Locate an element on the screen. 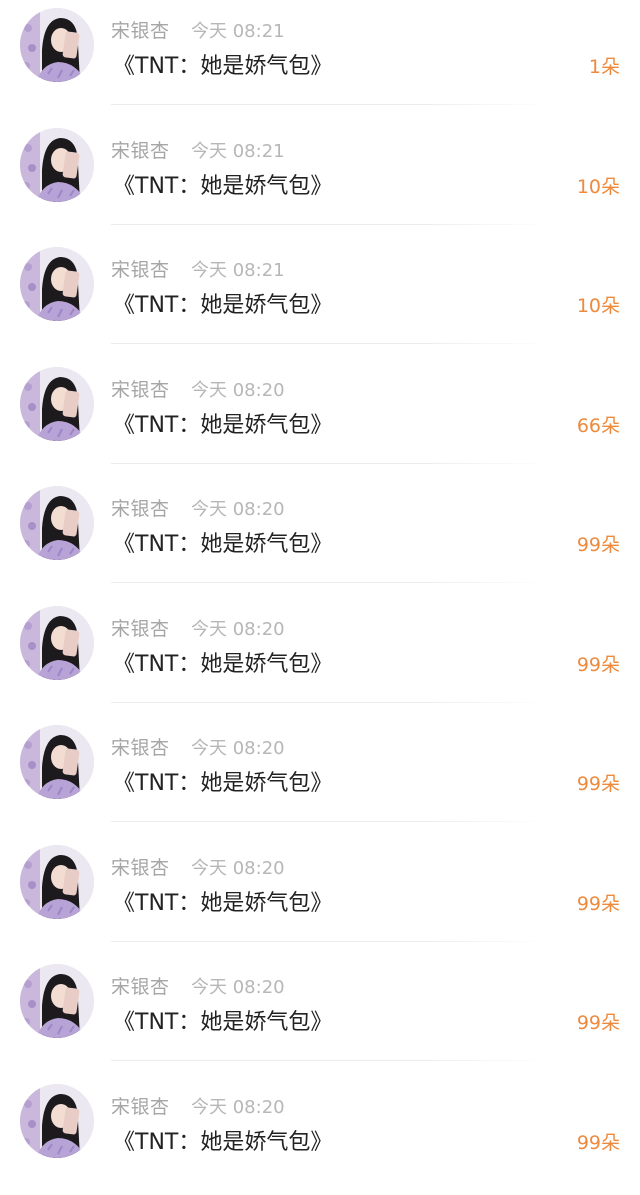  list-item: 宋银杏 今天 08:20 《TNT：她是娇气包》 66朵 is located at coordinates (320, 419).